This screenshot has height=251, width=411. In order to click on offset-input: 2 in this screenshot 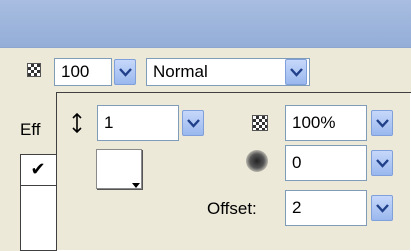, I will do `click(326, 208)`.